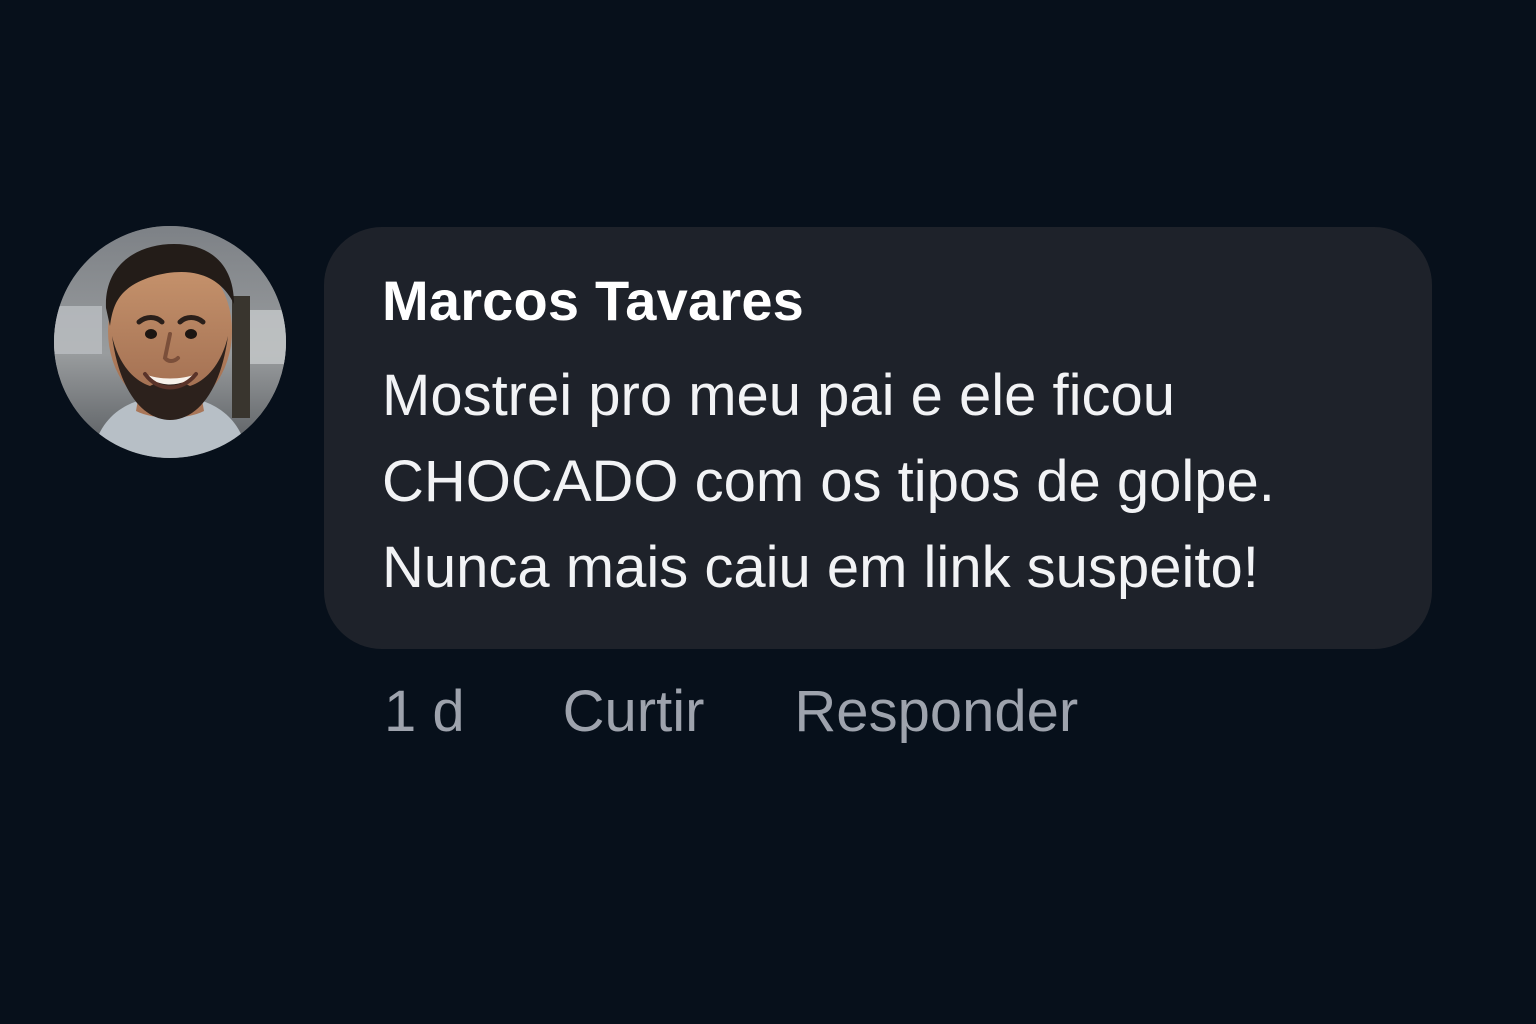 Image resolution: width=1536 pixels, height=1024 pixels. I want to click on avatar, so click(170, 342).